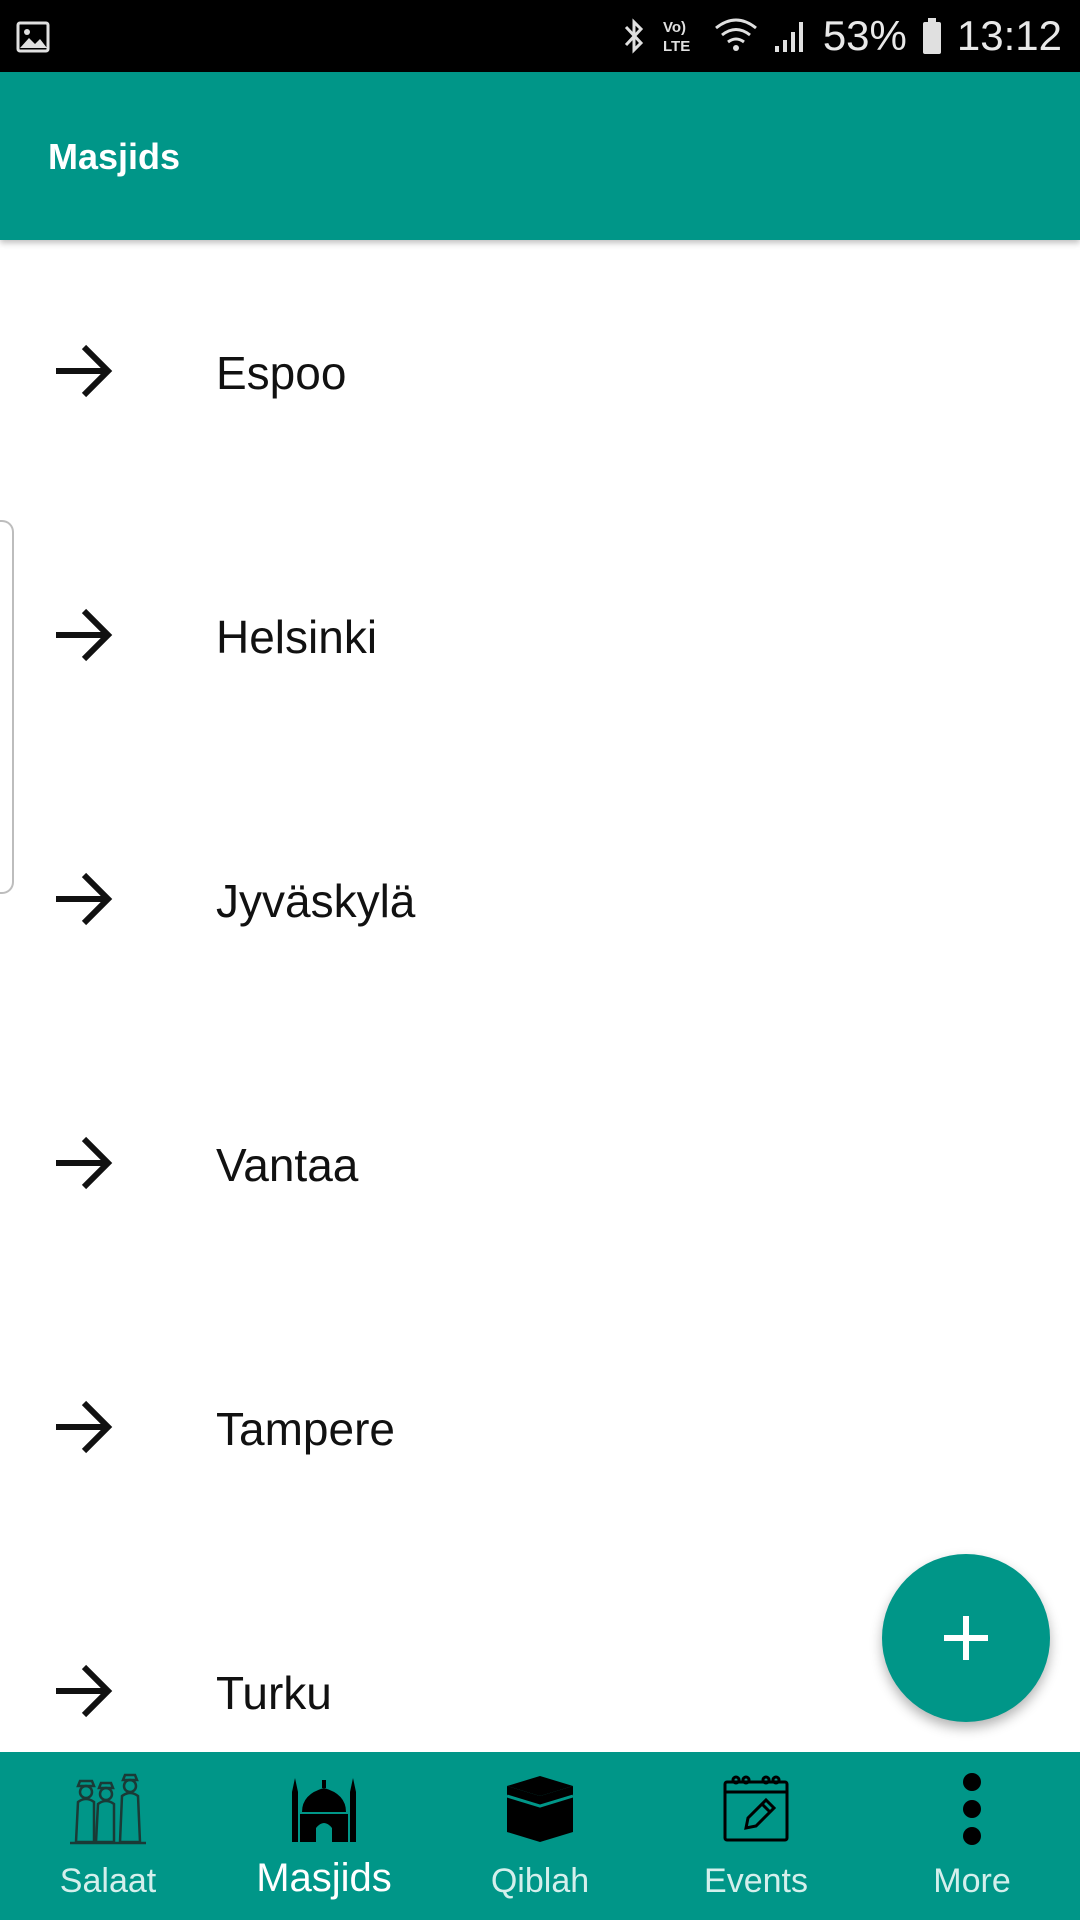  I want to click on nav-item-qiblah: Qiblah, so click(540, 1836).